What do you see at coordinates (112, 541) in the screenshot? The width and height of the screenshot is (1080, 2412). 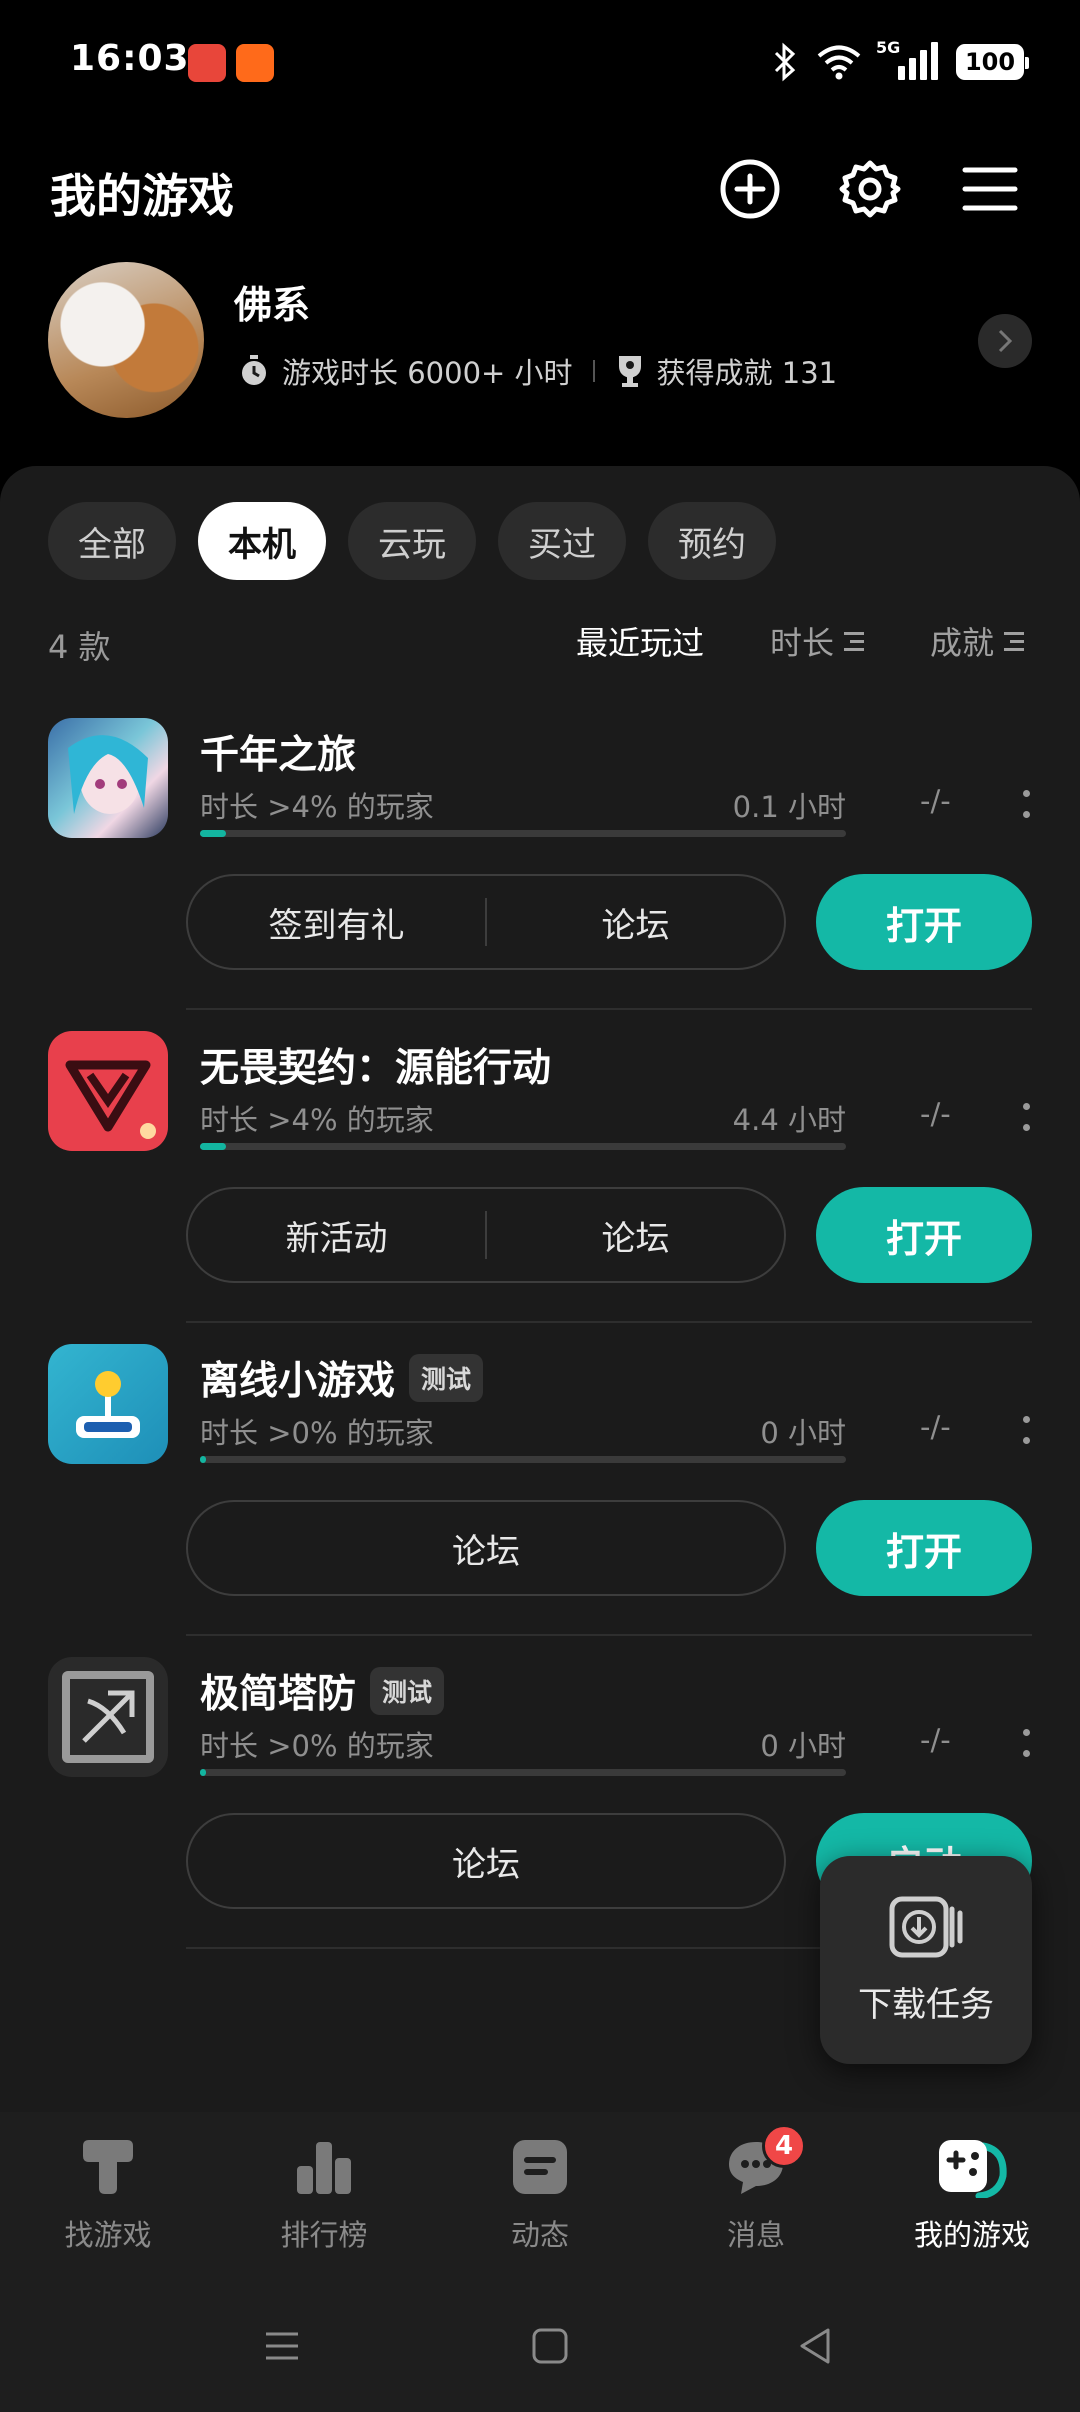 I see `tab-all: 全部` at bounding box center [112, 541].